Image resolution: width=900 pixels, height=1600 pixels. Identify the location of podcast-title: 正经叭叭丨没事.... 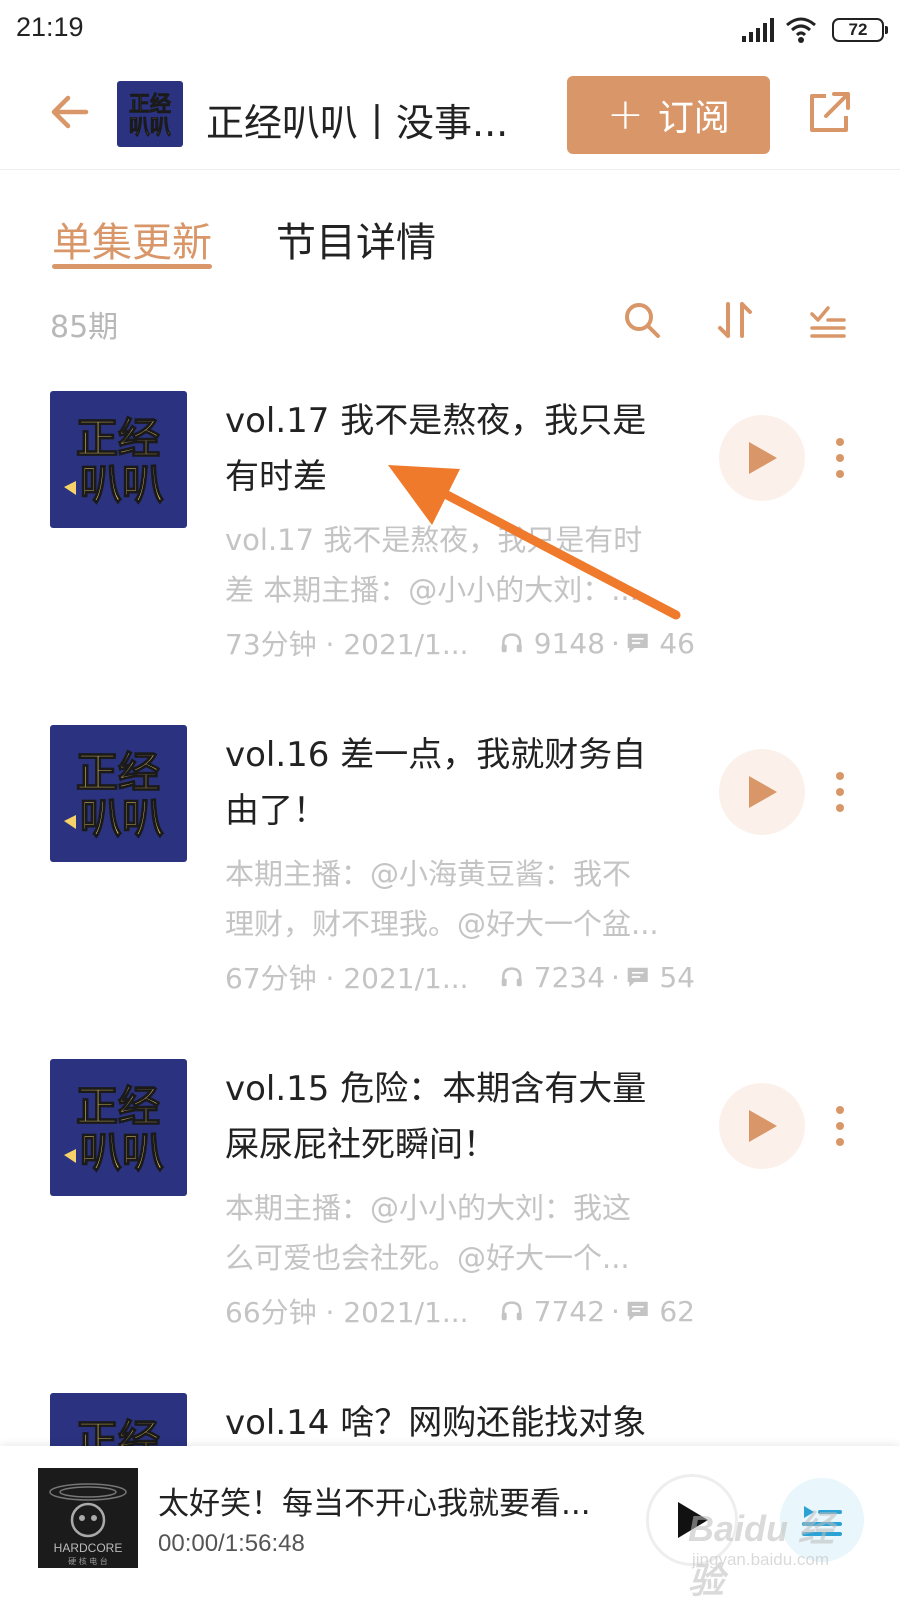
(357, 123).